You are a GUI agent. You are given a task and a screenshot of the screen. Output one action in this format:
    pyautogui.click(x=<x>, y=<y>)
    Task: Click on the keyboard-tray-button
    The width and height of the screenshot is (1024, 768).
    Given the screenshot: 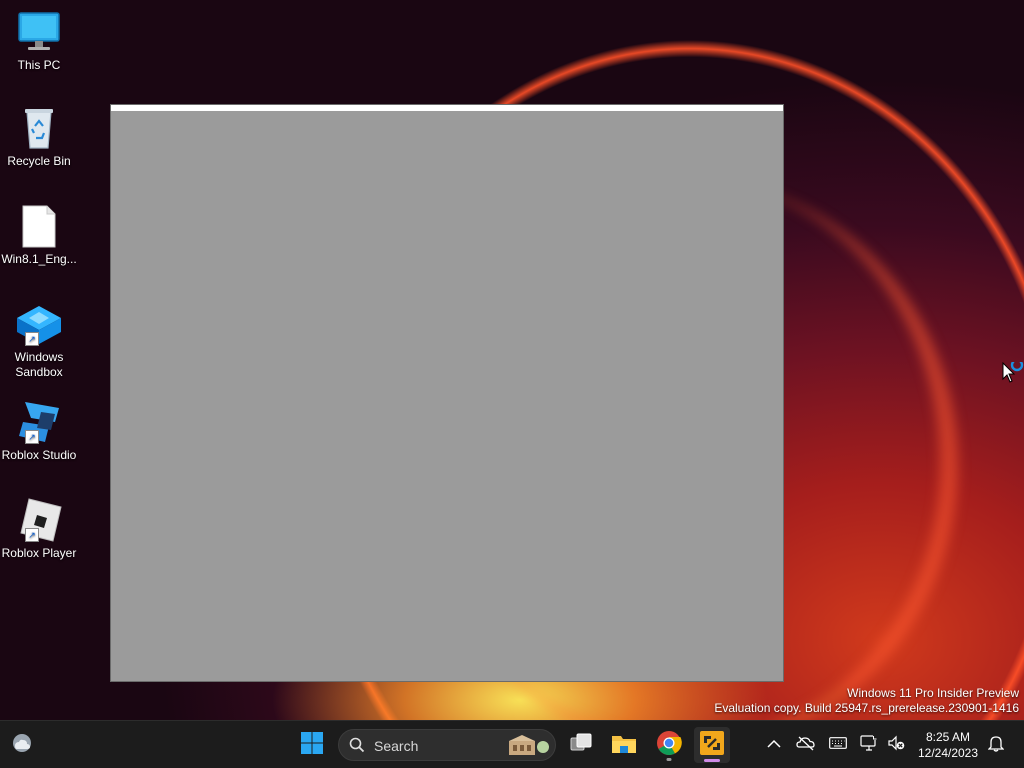 What is the action you would take?
    pyautogui.click(x=838, y=745)
    